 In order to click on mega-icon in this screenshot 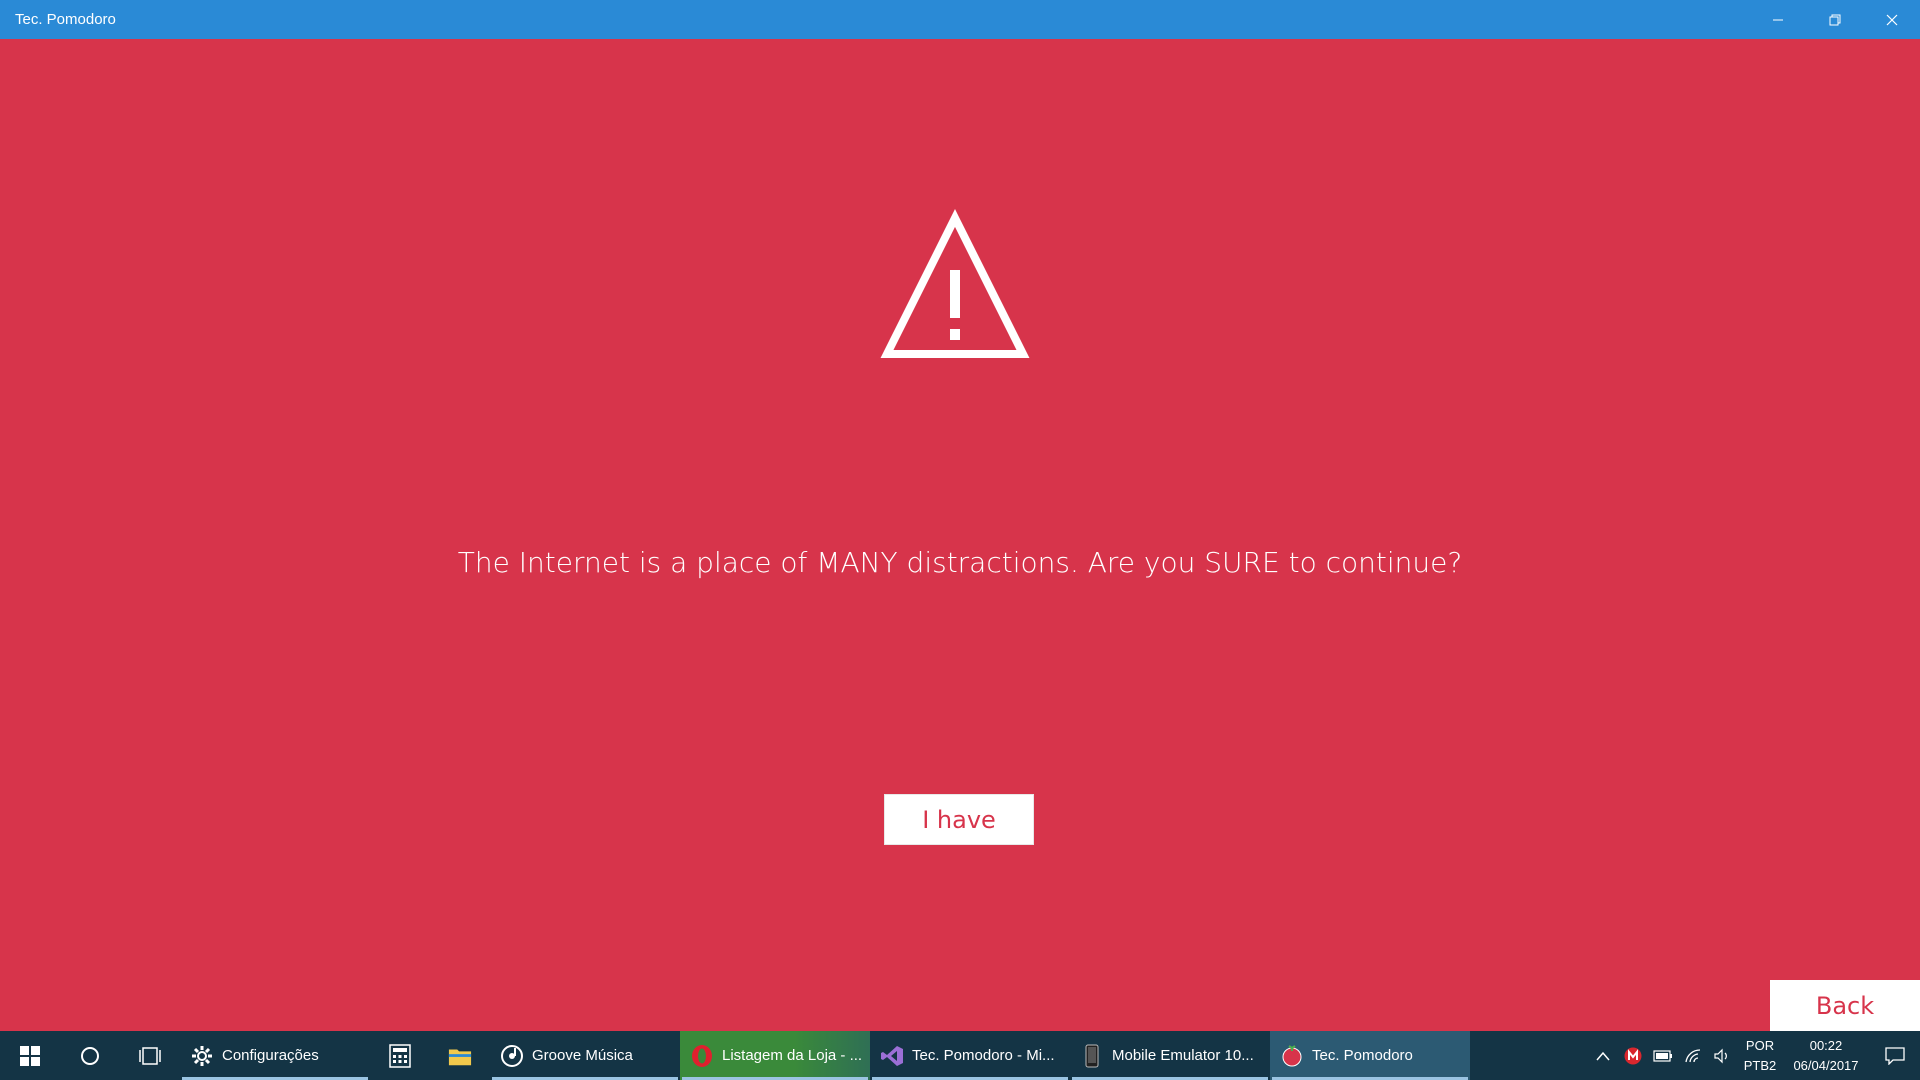, I will do `click(1633, 1055)`.